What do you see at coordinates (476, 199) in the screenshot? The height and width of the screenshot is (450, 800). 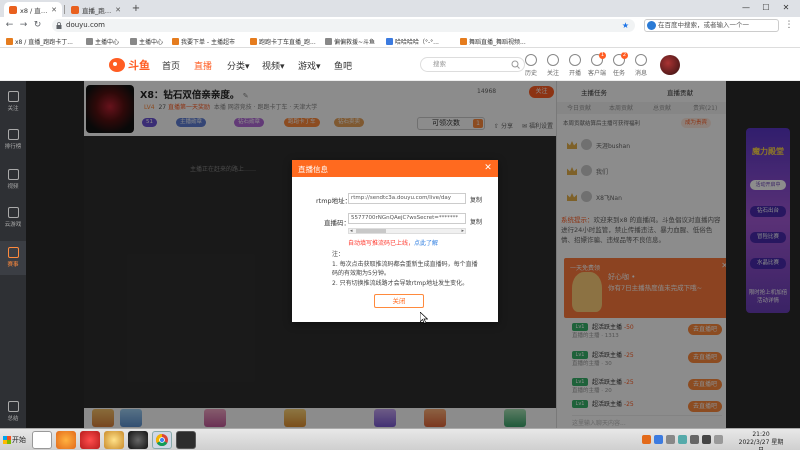 I see `copy-rtmp-button: 复制` at bounding box center [476, 199].